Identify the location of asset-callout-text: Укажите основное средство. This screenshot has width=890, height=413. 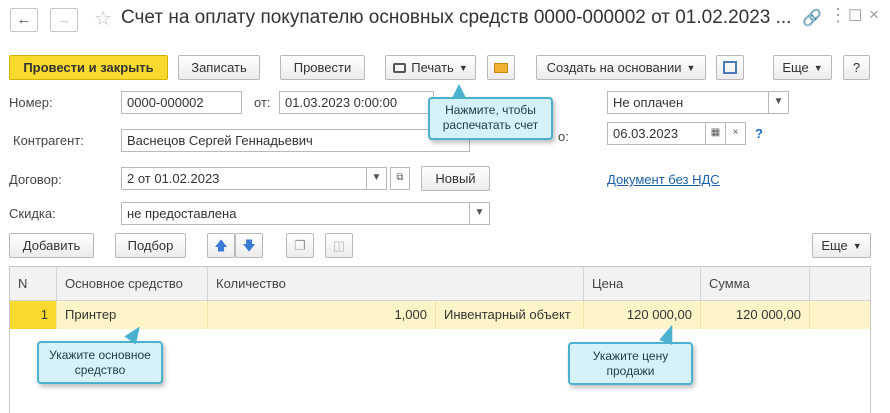
(100, 362).